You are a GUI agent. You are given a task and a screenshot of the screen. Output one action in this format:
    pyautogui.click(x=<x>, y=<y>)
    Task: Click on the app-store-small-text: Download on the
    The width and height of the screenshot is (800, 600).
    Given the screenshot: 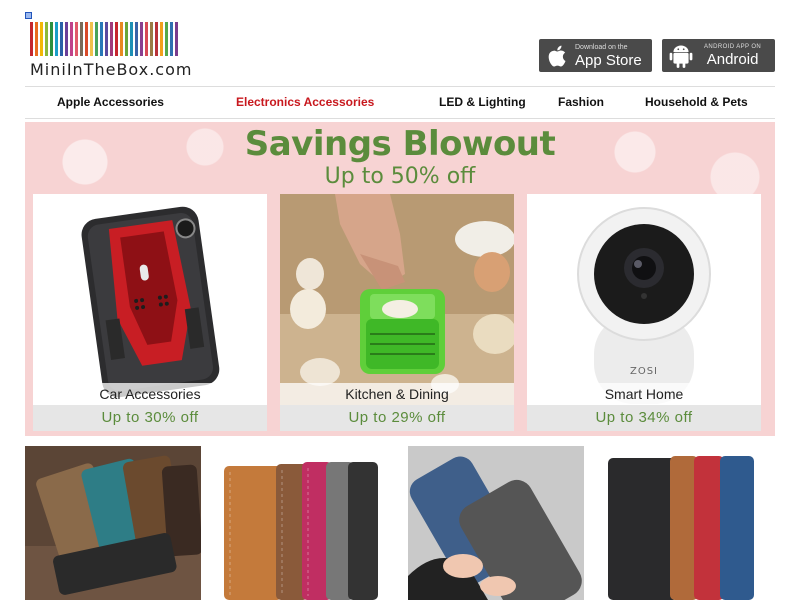 What is the action you would take?
    pyautogui.click(x=601, y=47)
    